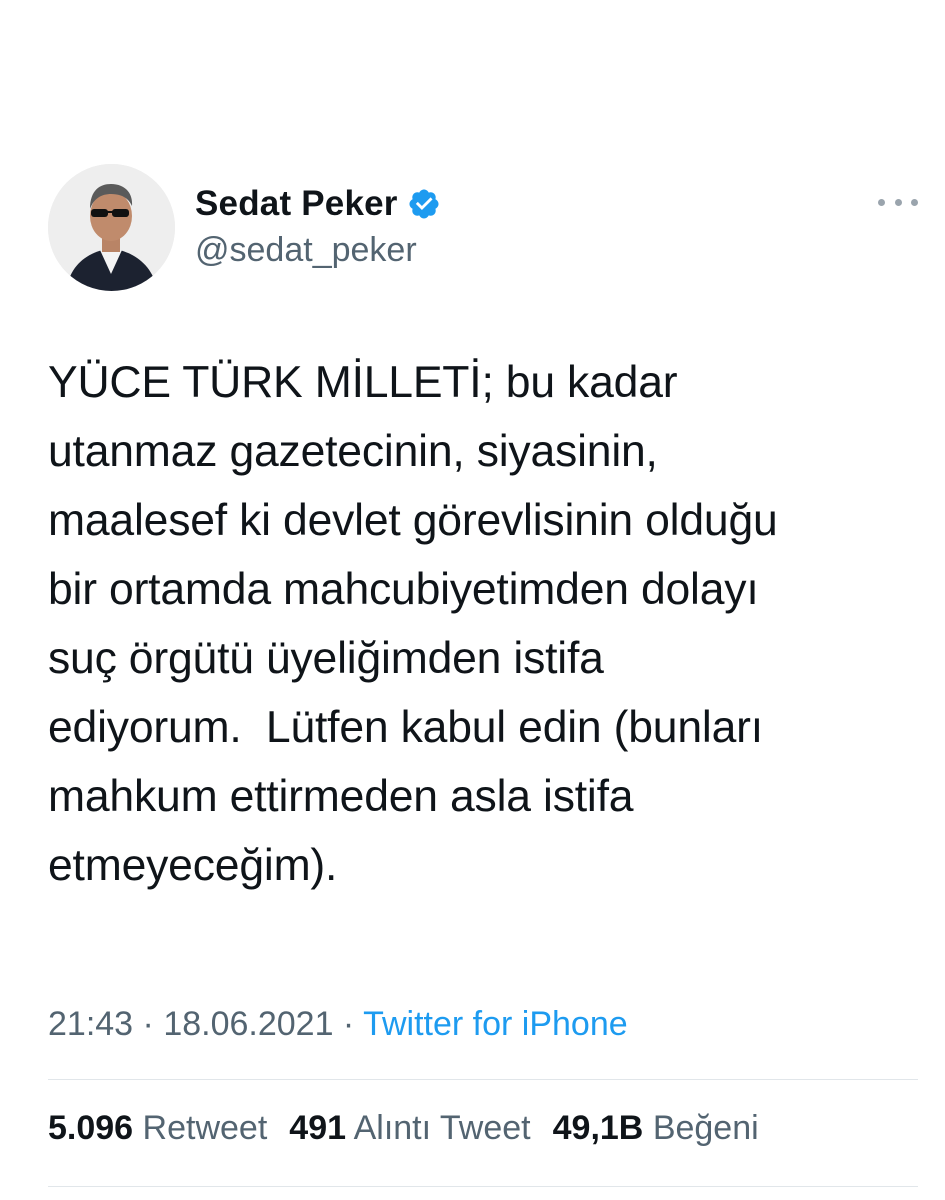 The width and height of the screenshot is (945, 1200). Describe the element at coordinates (326, 658) in the screenshot. I see `tweet-text-line: suç örgütü üyeliğimden istifa` at that location.